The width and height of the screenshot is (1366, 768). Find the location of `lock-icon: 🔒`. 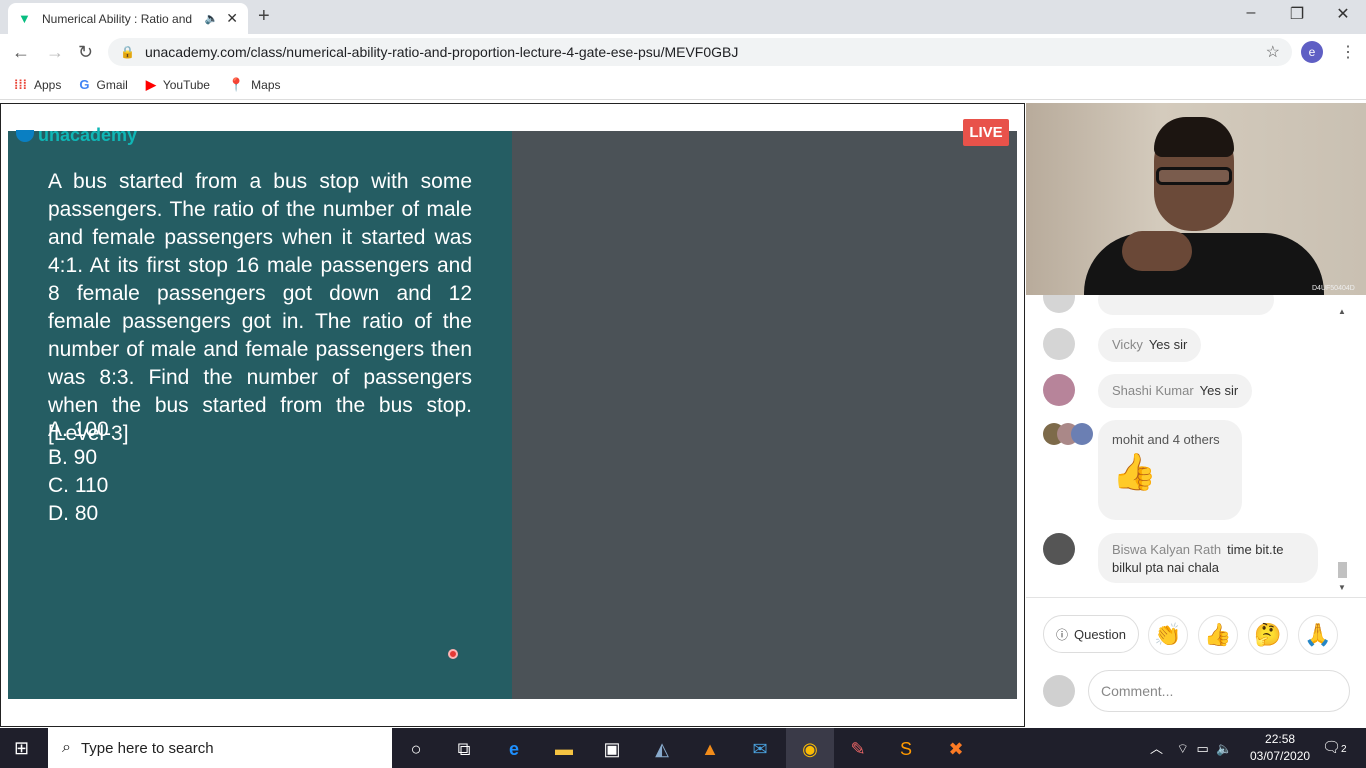

lock-icon: 🔒 is located at coordinates (127, 52).